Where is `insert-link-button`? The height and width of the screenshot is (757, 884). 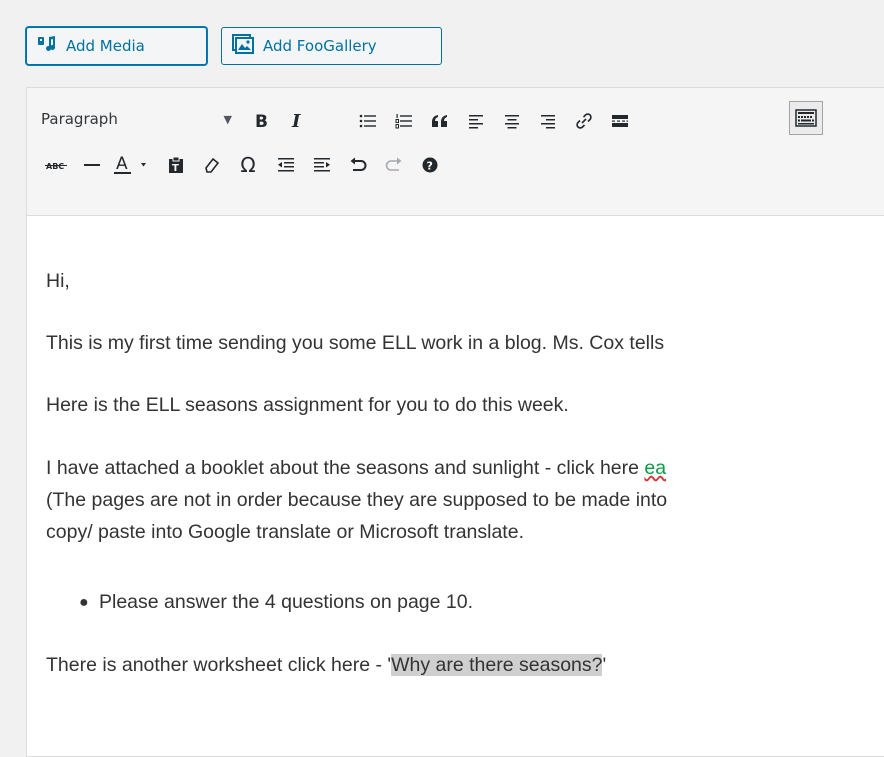 insert-link-button is located at coordinates (584, 121).